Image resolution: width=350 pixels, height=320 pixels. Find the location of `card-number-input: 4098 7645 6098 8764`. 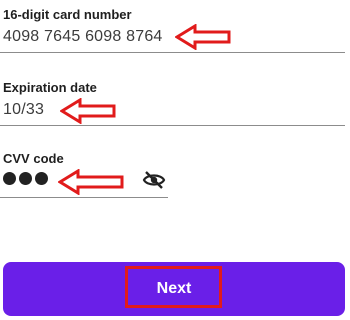

card-number-input: 4098 7645 6098 8764 is located at coordinates (83, 37).